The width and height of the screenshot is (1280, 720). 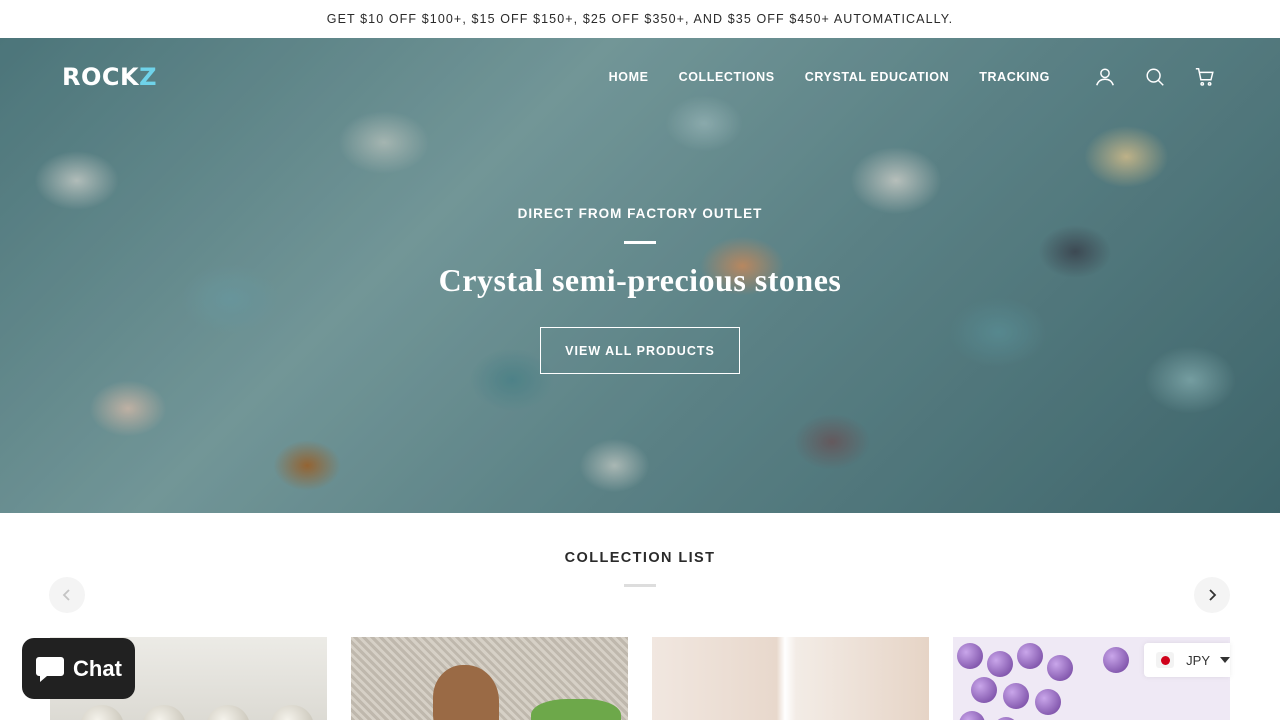 I want to click on collection-cards, so click(x=640, y=678).